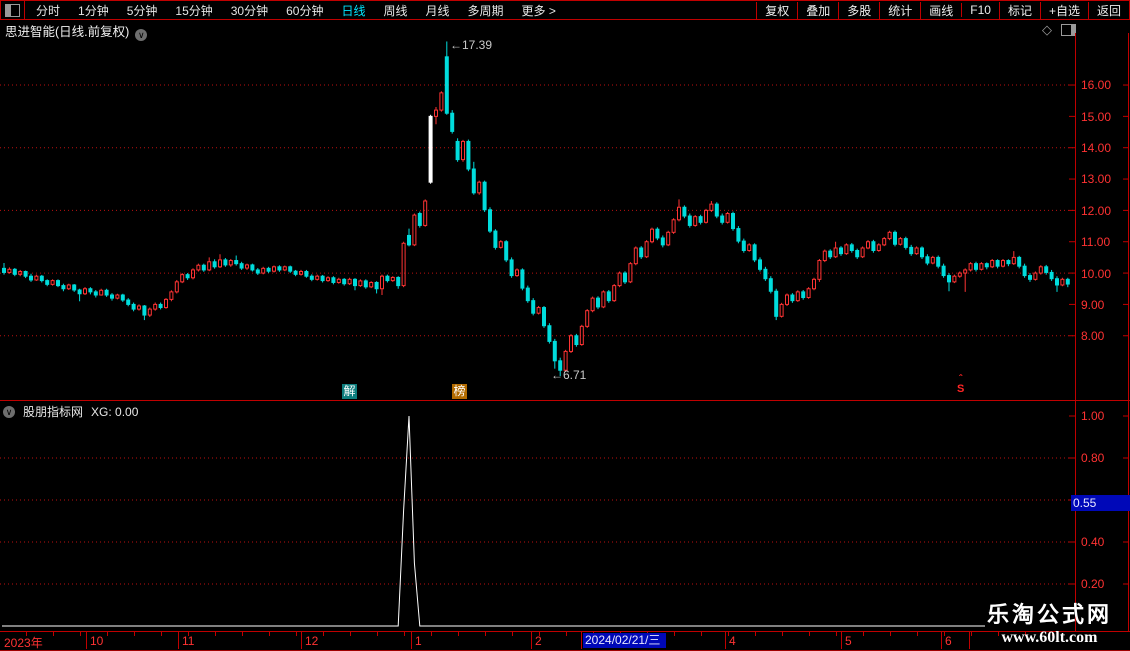  I want to click on xg-tick-080: 0.80, so click(1093, 458).